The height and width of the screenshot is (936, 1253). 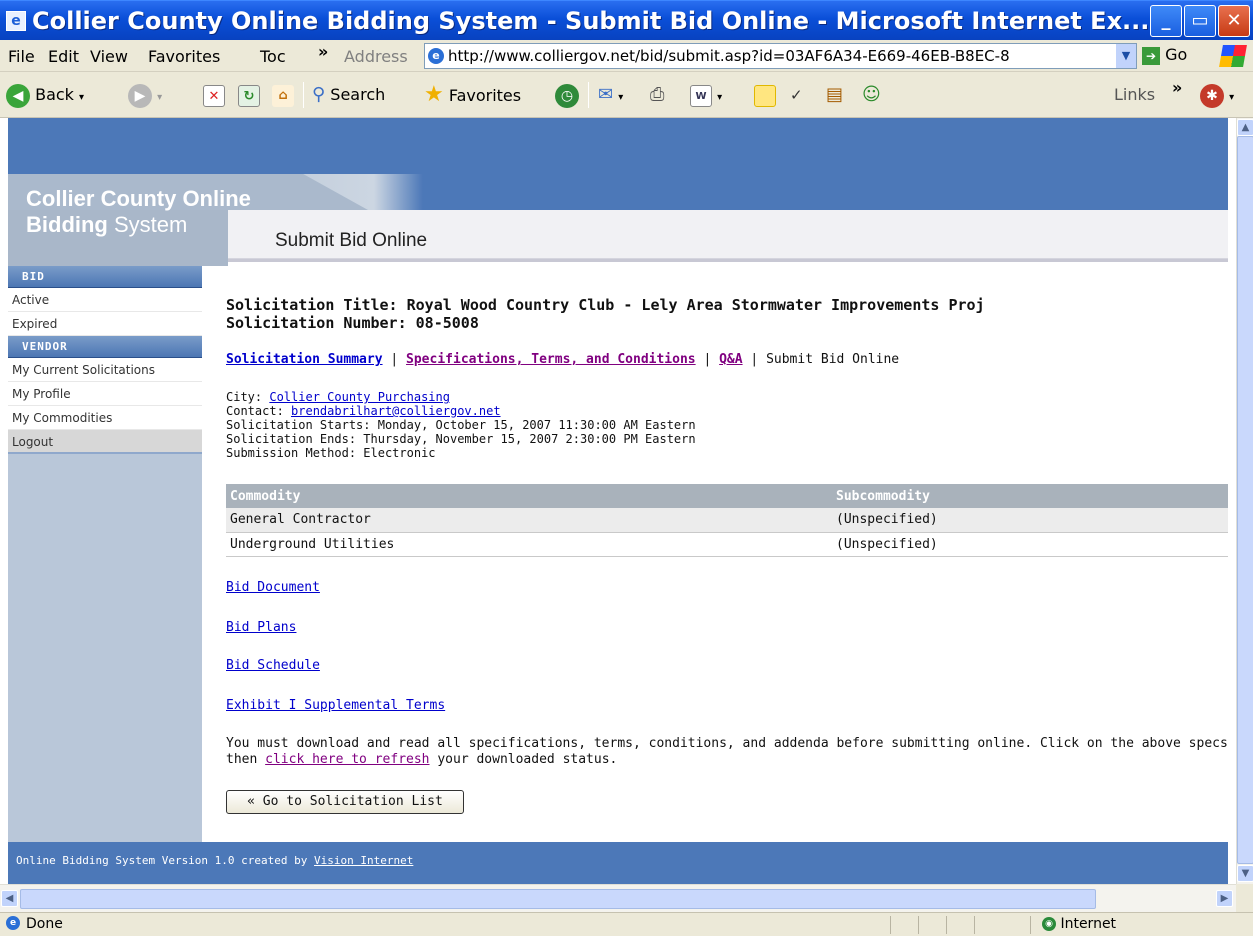 I want to click on back-dropdown-icon: ▾, so click(x=81, y=97).